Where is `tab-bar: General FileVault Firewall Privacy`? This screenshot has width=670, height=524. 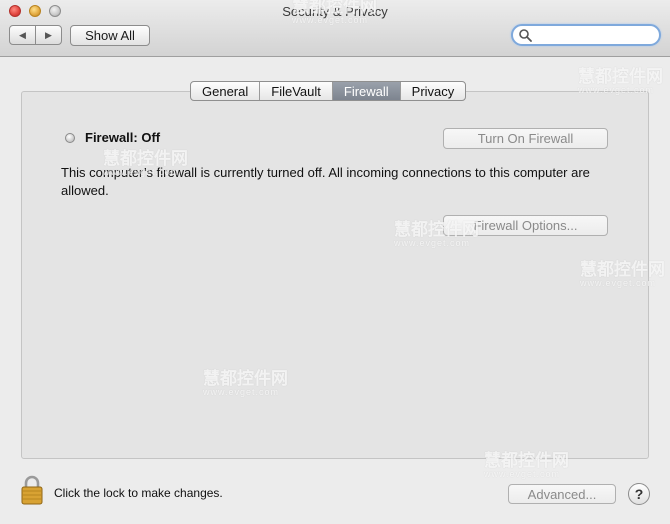
tab-bar: General FileVault Firewall Privacy is located at coordinates (328, 91).